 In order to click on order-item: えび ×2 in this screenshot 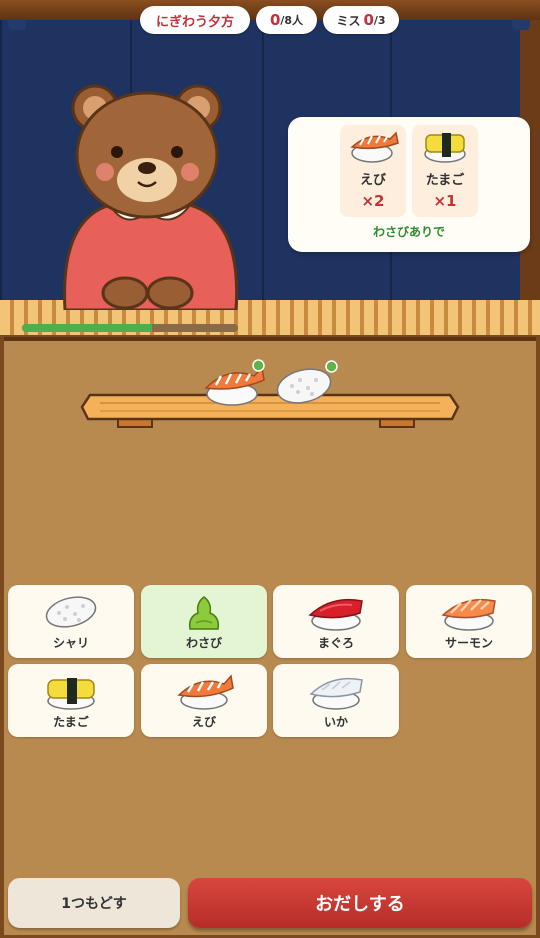, I will do `click(373, 171)`.